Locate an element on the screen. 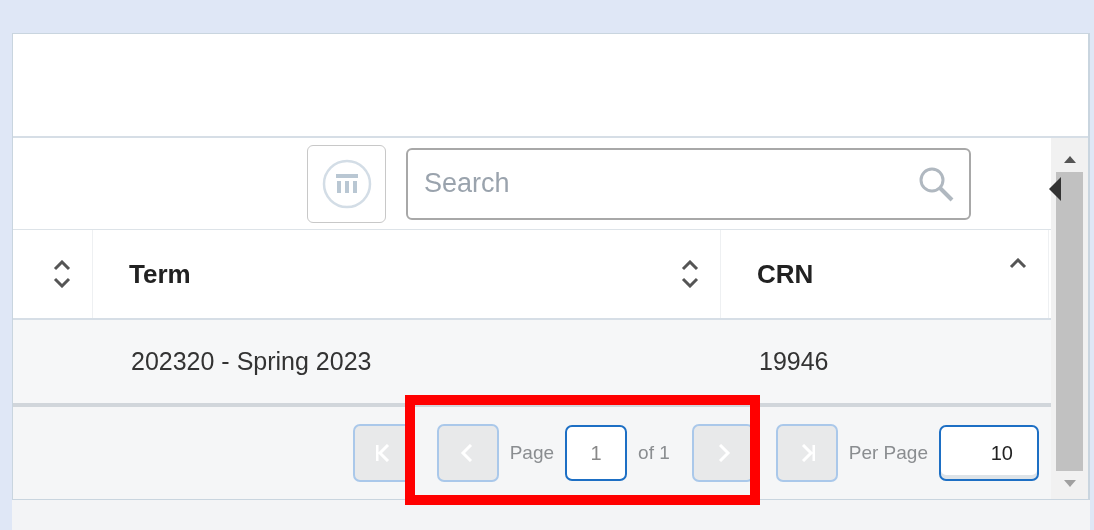 The width and height of the screenshot is (1094, 530). page-label: Page is located at coordinates (532, 453).